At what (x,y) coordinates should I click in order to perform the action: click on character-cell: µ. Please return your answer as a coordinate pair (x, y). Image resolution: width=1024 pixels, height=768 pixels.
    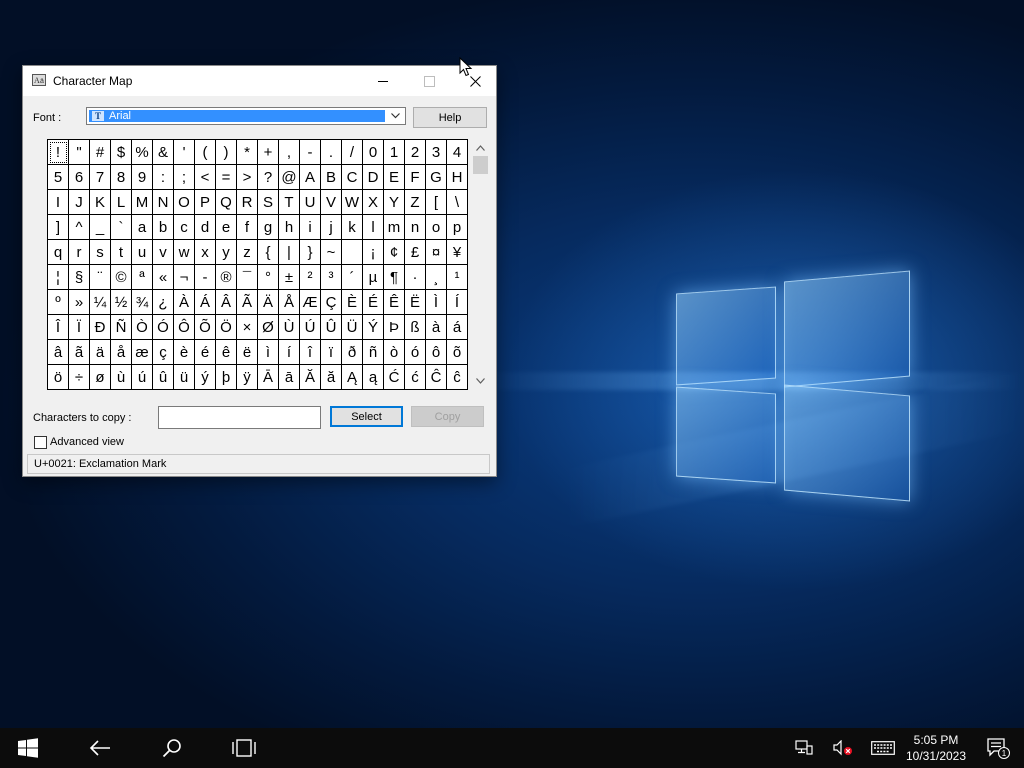
    Looking at the image, I should click on (373, 277).